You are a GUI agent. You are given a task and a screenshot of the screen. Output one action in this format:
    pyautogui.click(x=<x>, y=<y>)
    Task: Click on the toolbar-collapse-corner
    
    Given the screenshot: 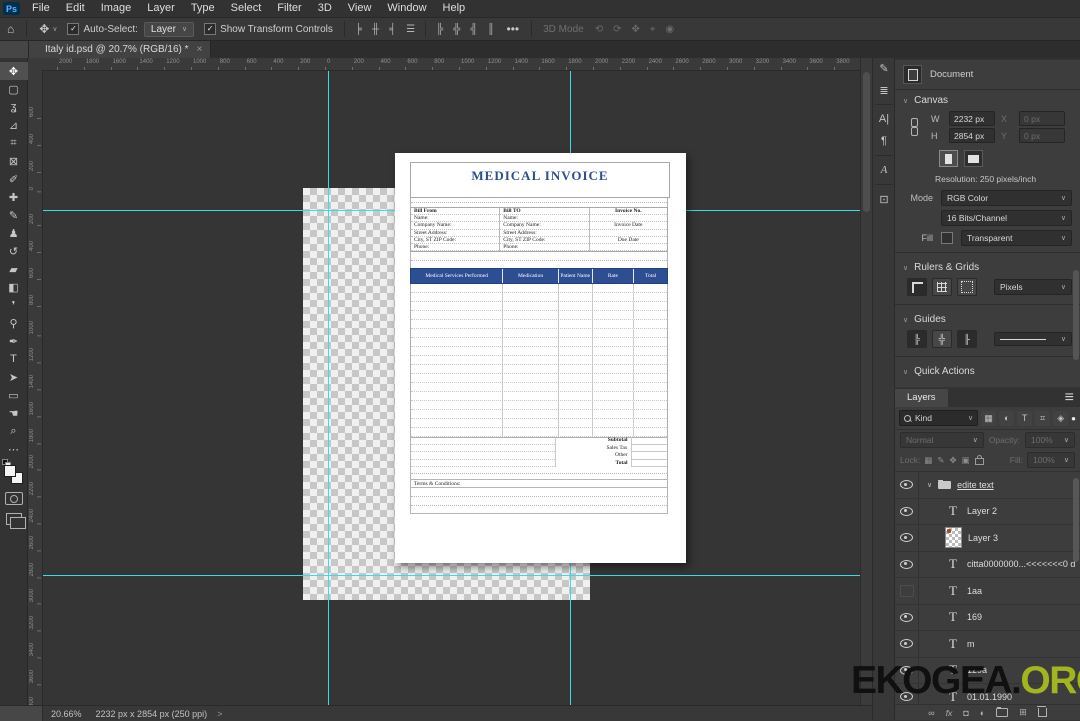 What is the action you would take?
    pyautogui.click(x=14, y=49)
    